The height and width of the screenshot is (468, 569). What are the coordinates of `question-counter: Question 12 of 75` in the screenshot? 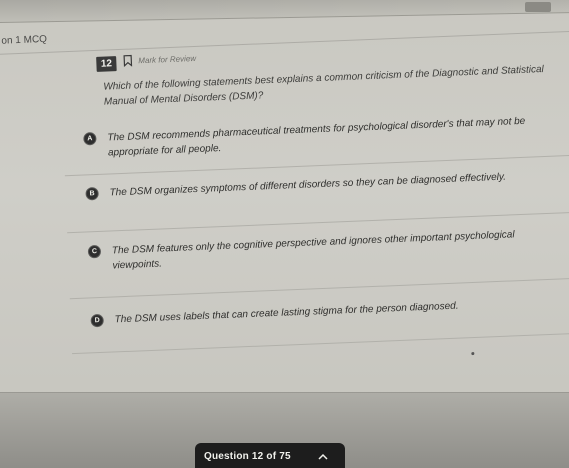 It's located at (247, 456).